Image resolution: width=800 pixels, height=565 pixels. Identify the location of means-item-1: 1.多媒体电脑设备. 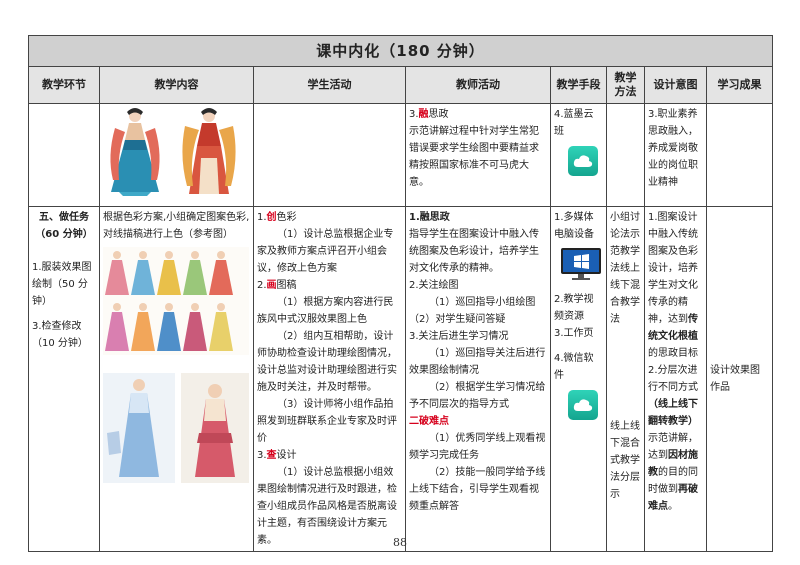
(574, 226).